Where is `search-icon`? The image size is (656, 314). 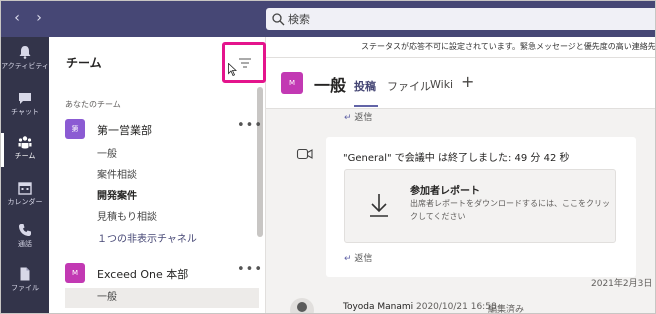
search-icon is located at coordinates (278, 19).